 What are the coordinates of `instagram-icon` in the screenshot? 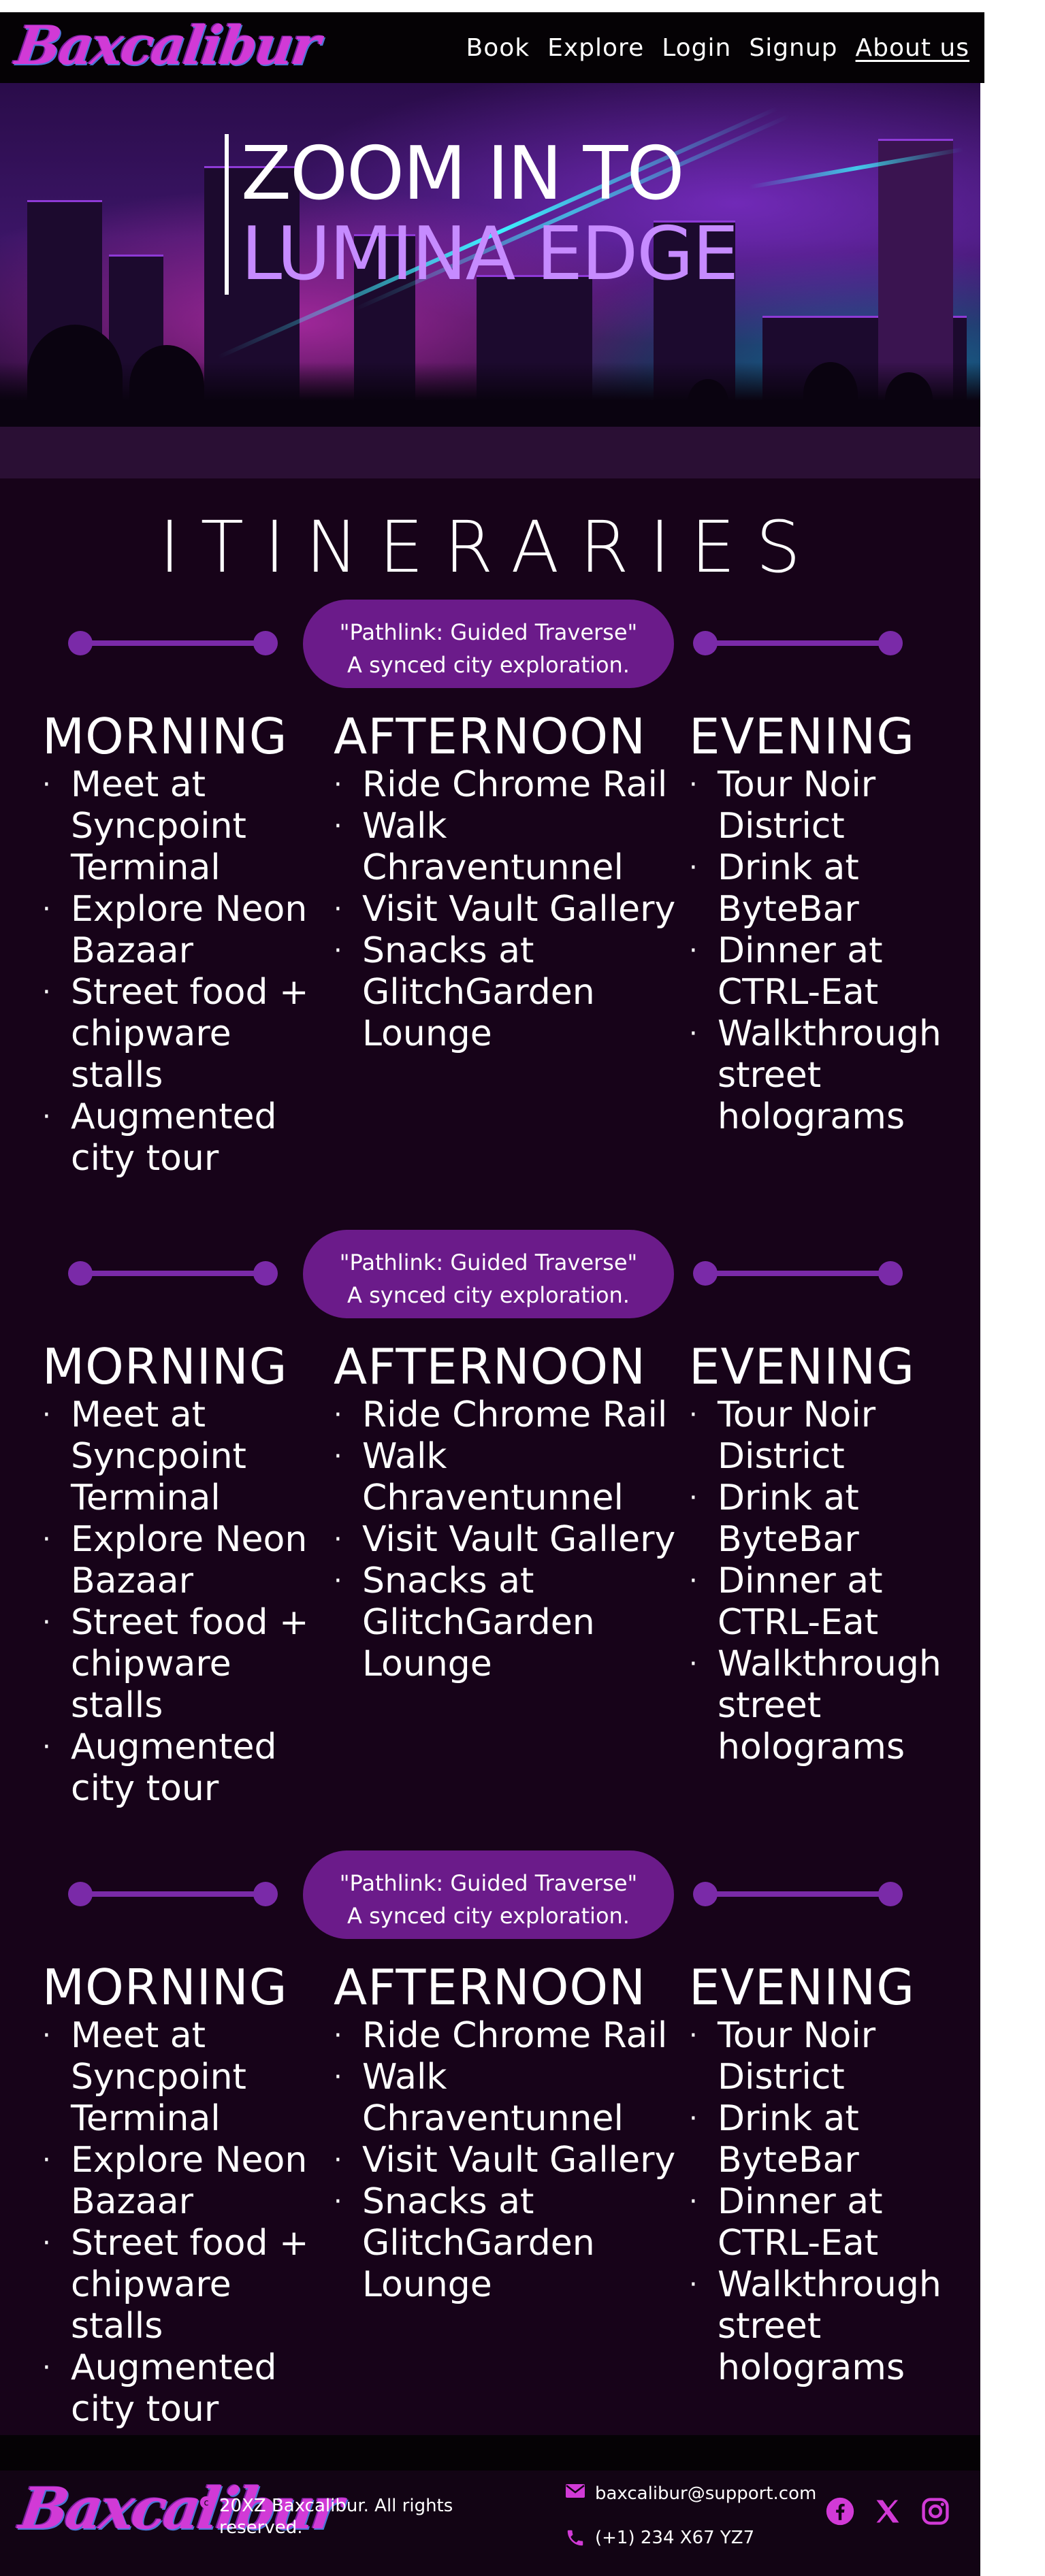 It's located at (935, 2511).